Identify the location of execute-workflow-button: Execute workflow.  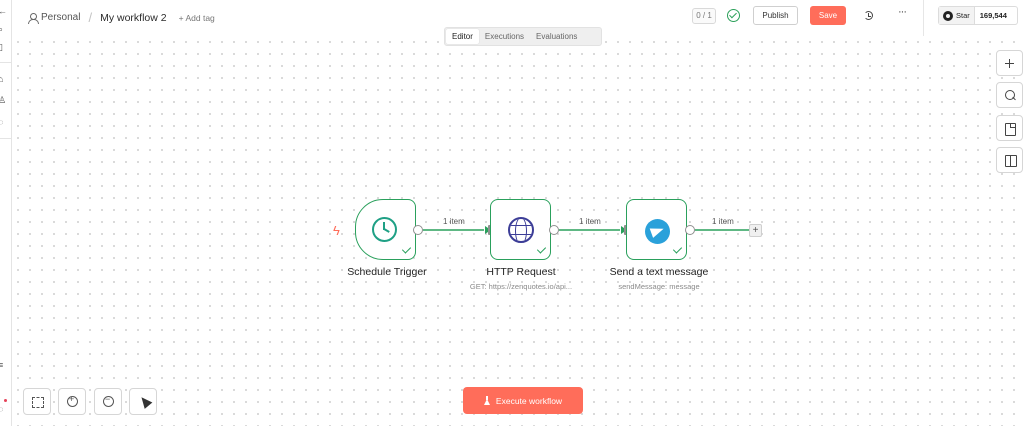
(523, 400).